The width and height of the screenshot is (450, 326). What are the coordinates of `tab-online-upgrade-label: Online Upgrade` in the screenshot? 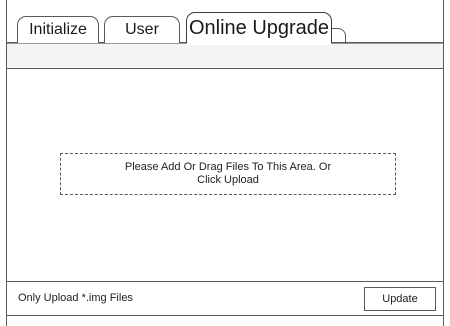 It's located at (259, 27).